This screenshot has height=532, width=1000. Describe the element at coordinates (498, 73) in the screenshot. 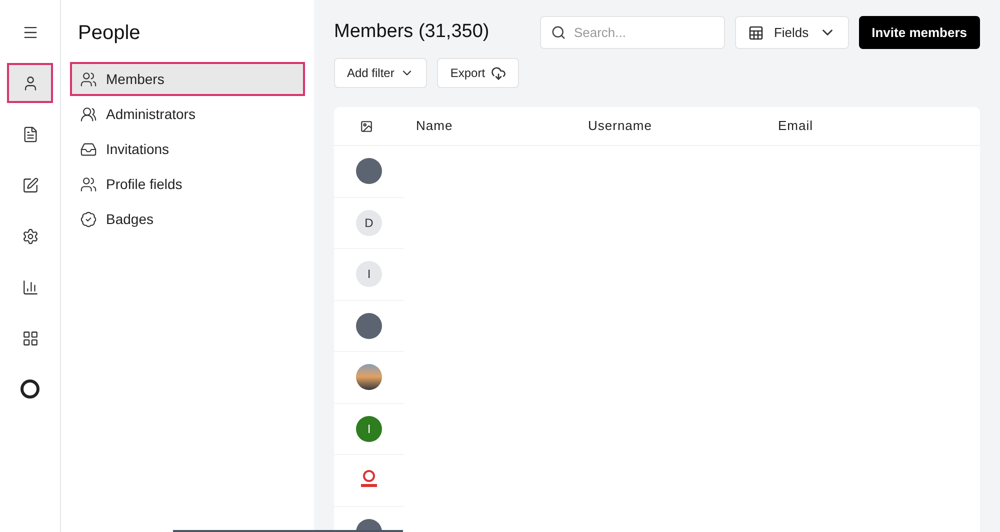

I see `cloud-download-icon` at that location.